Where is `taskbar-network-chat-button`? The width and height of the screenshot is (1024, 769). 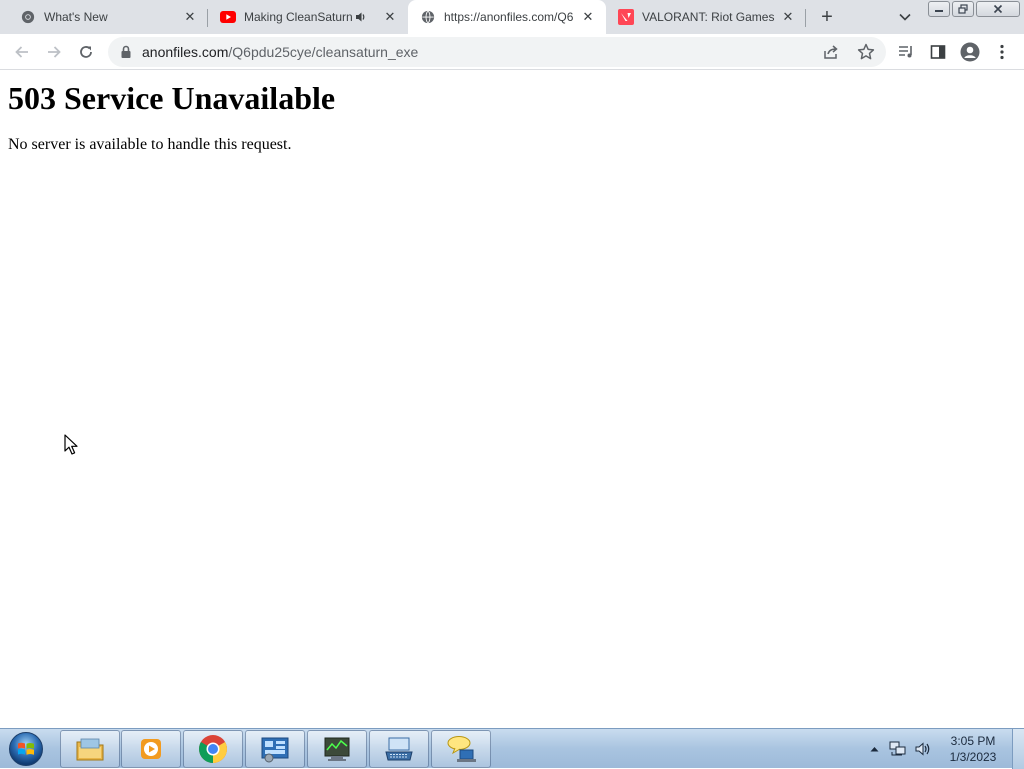 taskbar-network-chat-button is located at coordinates (461, 749).